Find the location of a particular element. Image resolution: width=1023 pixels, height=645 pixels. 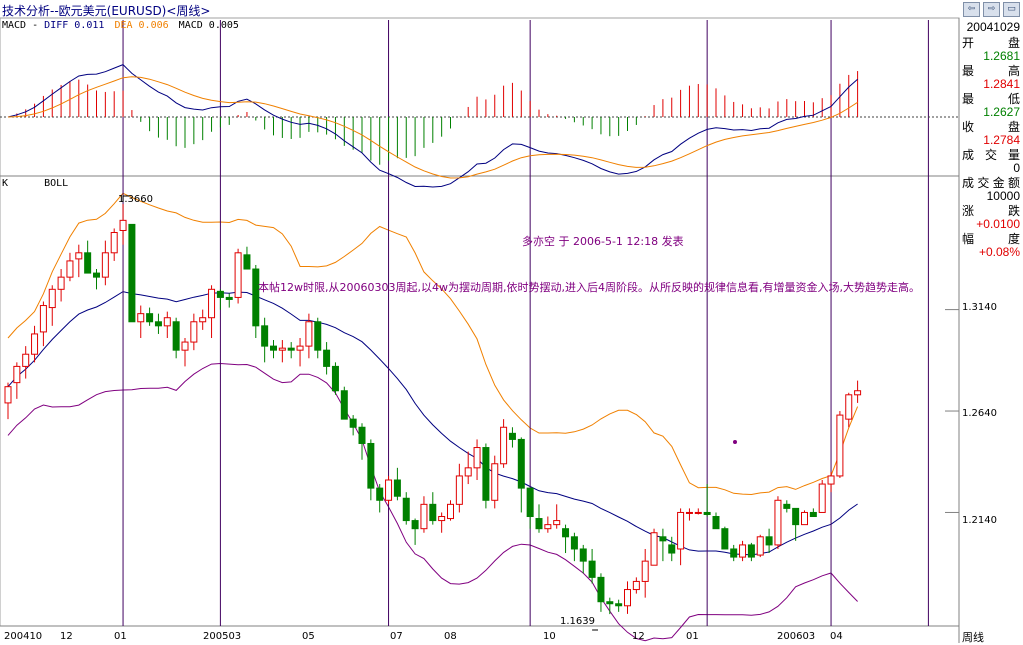

low-label: 最 低 is located at coordinates (991, 99).